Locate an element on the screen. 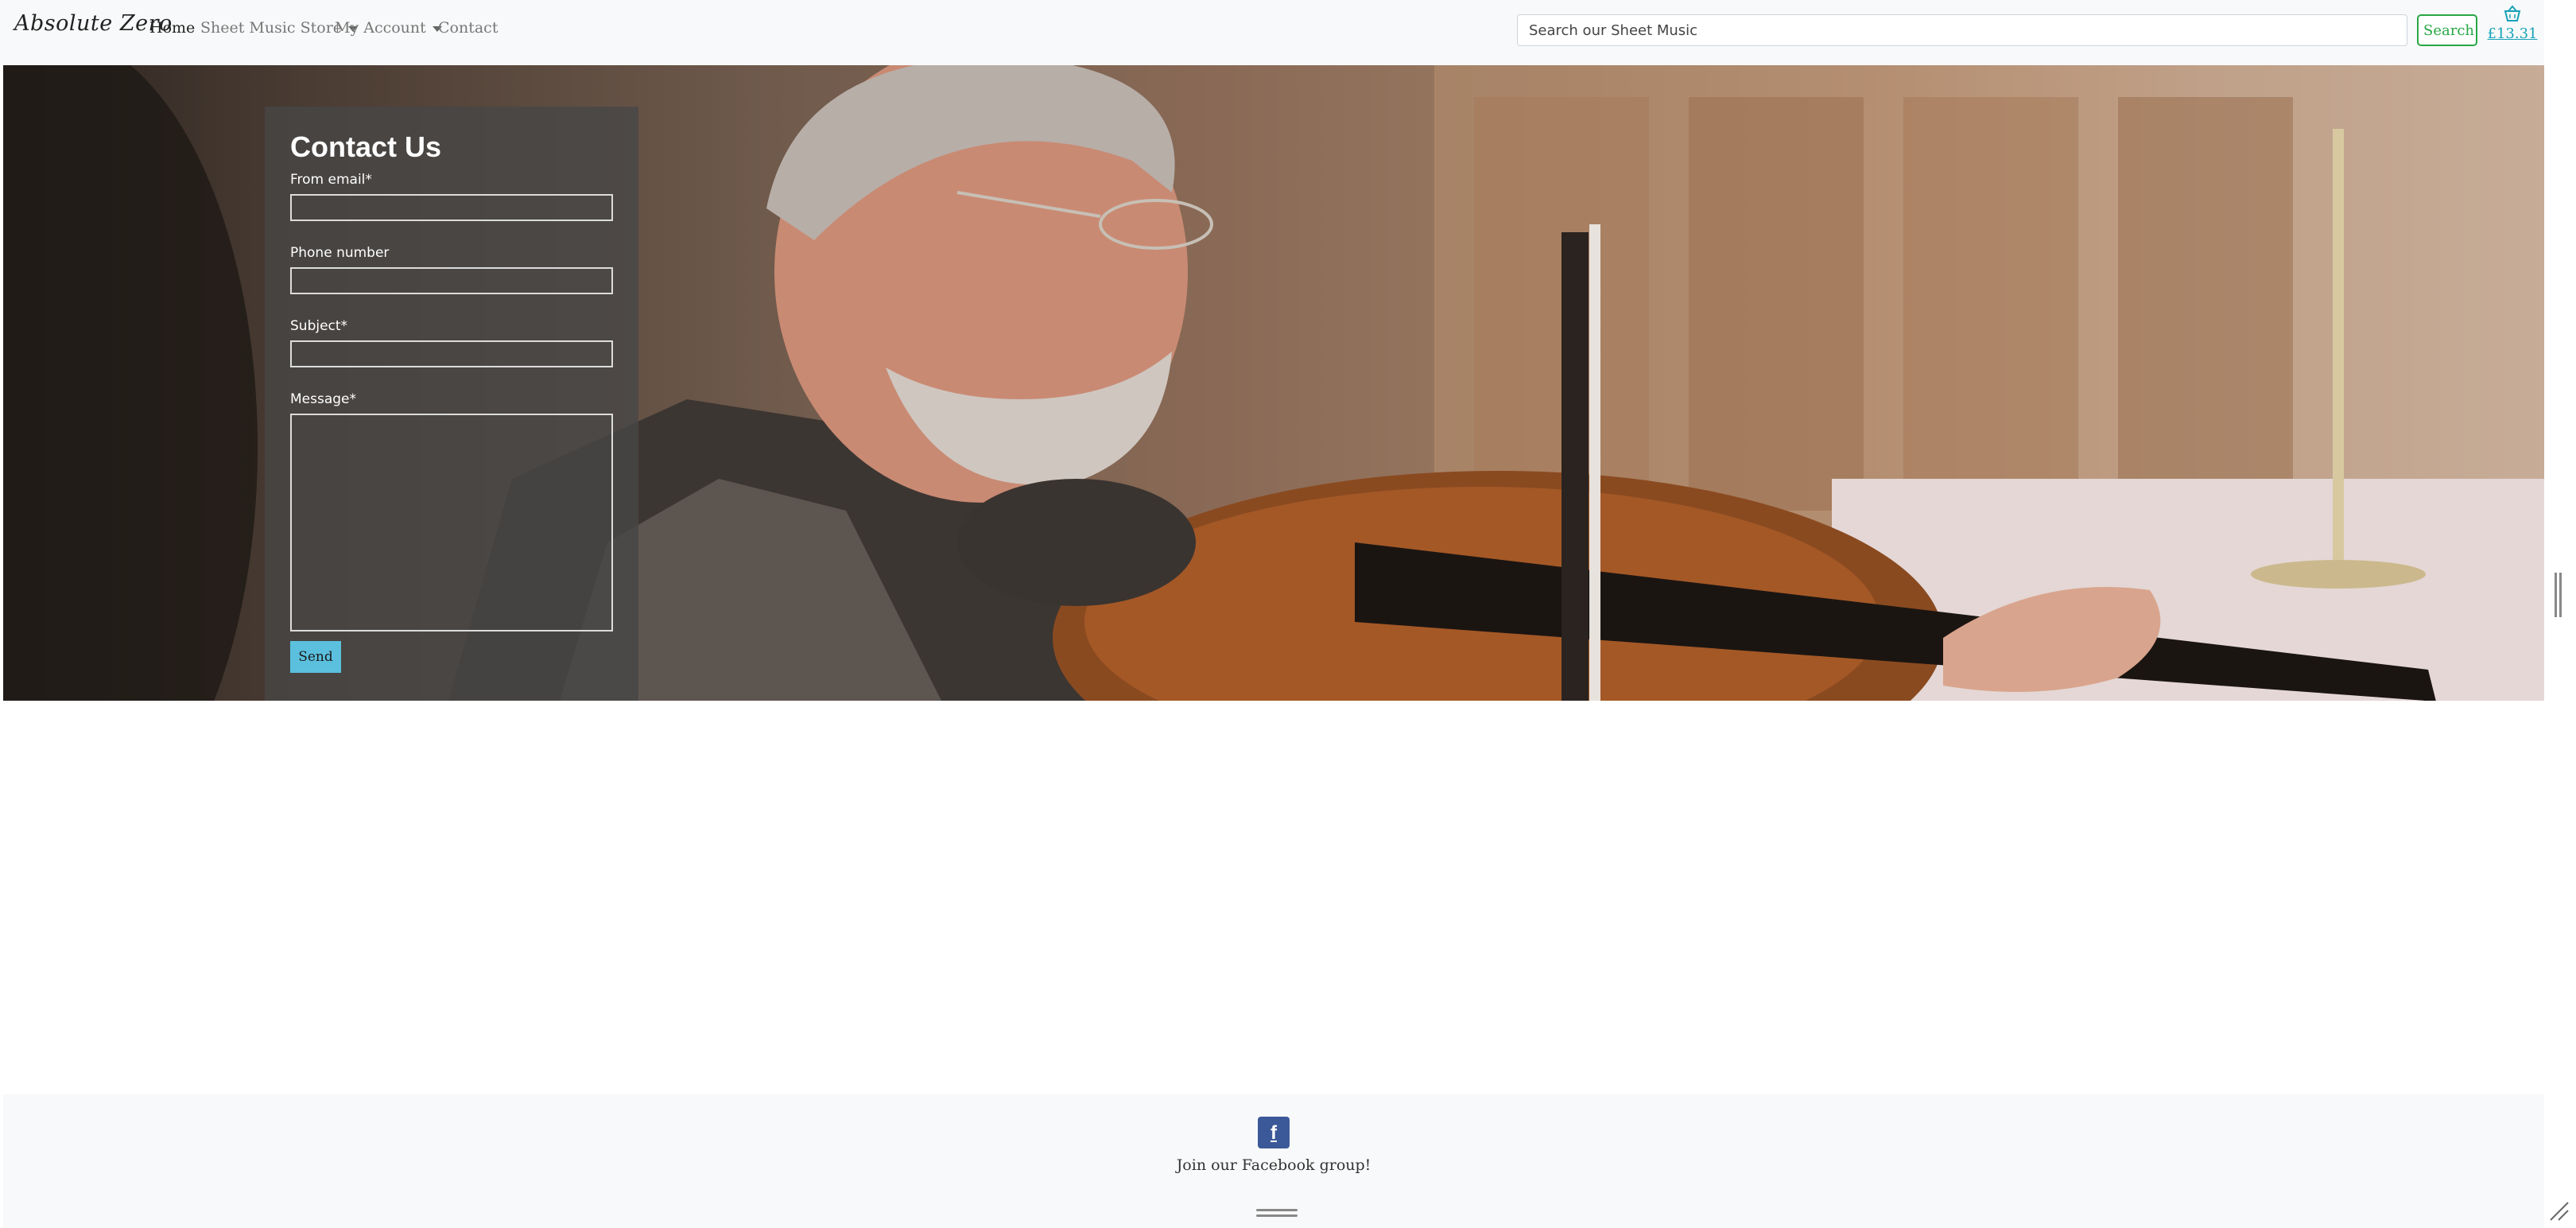 The height and width of the screenshot is (1228, 2576). phone-field is located at coordinates (452, 280).